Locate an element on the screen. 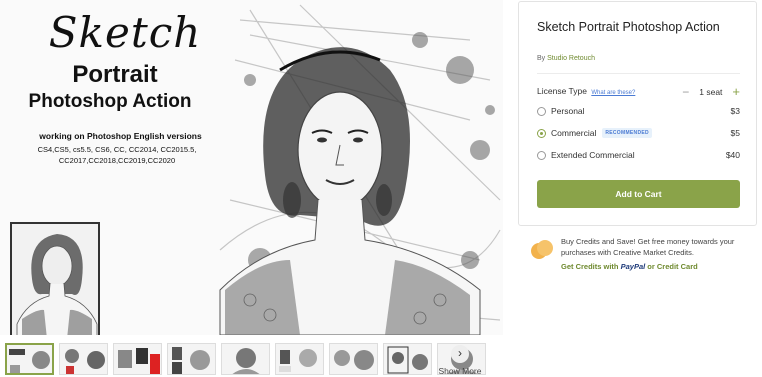 The image size is (762, 377). author-link: Studio Retouch is located at coordinates (571, 58).